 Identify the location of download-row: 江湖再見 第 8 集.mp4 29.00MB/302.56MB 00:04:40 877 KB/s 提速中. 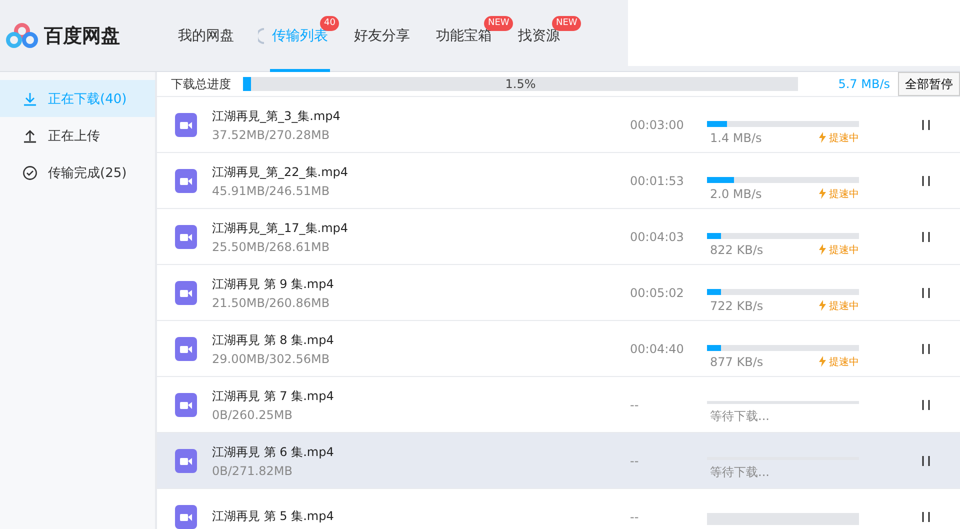
(558, 349).